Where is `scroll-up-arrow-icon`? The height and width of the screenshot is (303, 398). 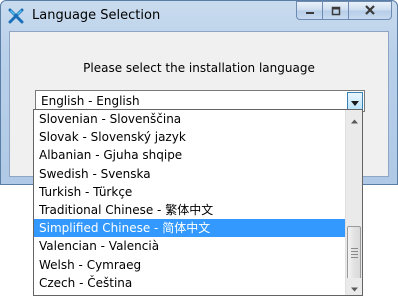 scroll-up-arrow-icon is located at coordinates (354, 118).